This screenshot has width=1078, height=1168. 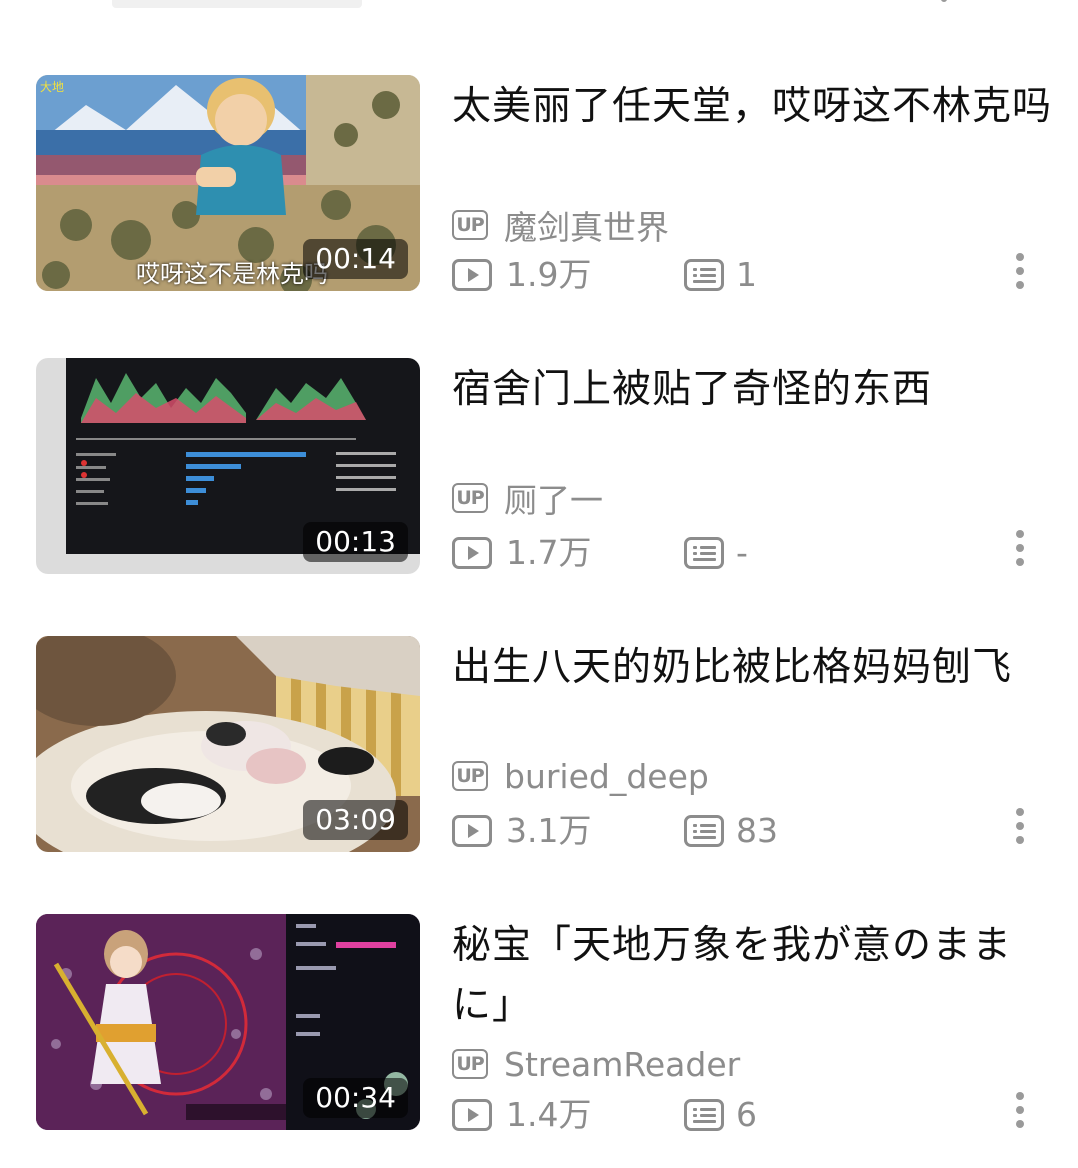 I want to click on video-thumbnail: 00:34, so click(x=228, y=1022).